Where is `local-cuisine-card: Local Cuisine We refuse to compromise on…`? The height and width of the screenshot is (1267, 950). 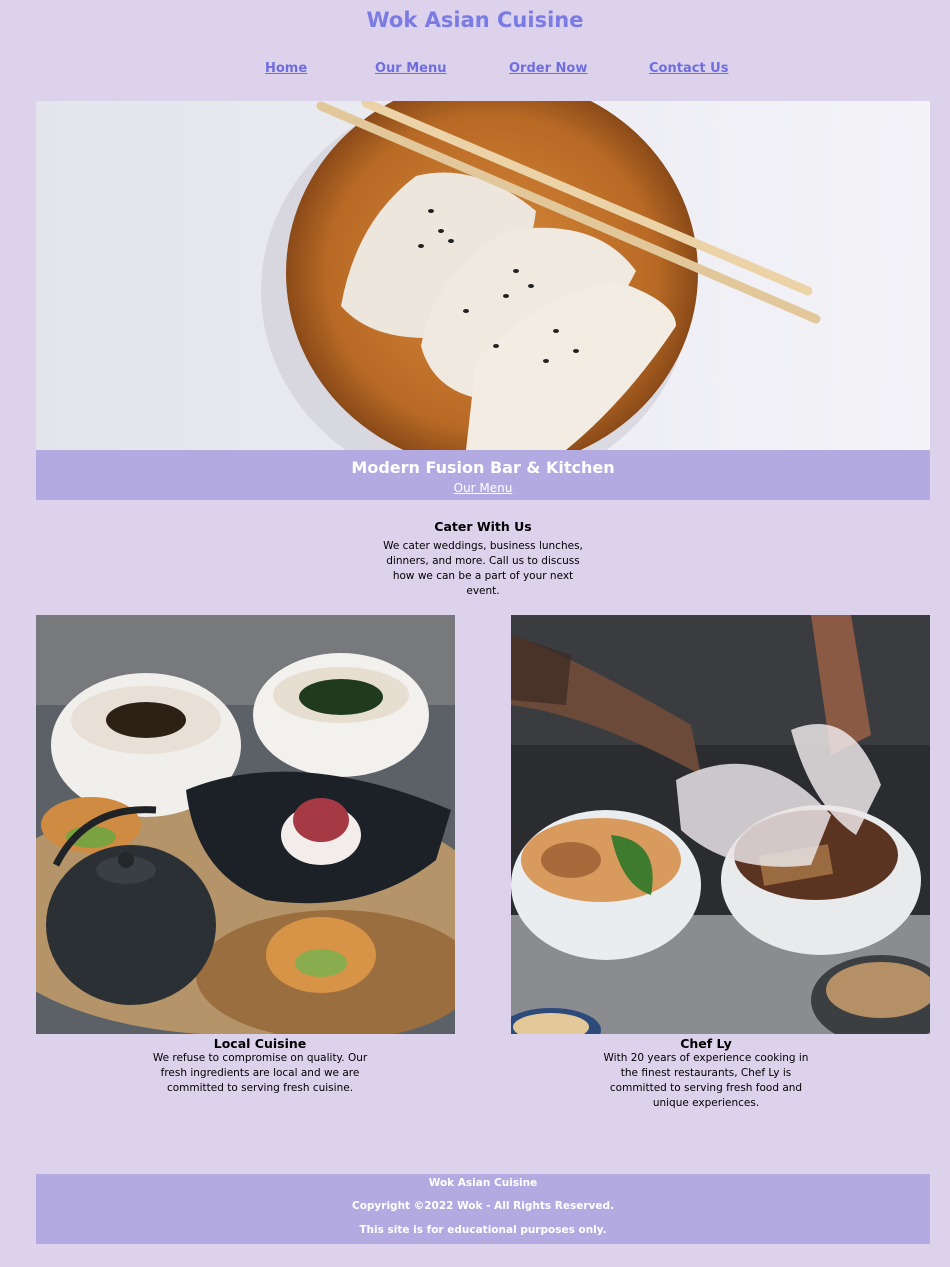
local-cuisine-card: Local Cuisine We refuse to compromise on… is located at coordinates (260, 1066).